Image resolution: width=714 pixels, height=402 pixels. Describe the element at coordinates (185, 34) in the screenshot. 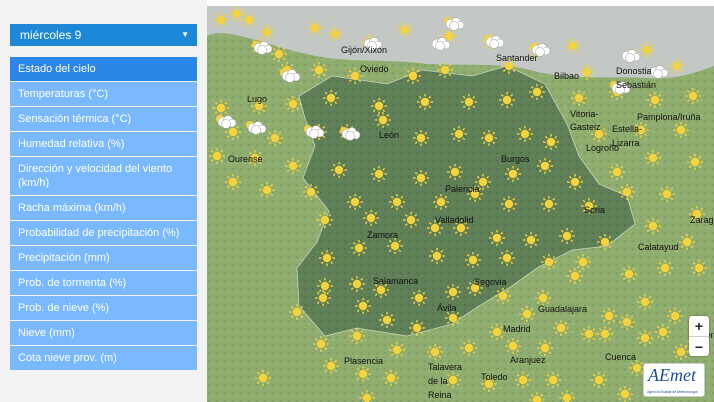

I see `caret-down-icon: ▼` at that location.